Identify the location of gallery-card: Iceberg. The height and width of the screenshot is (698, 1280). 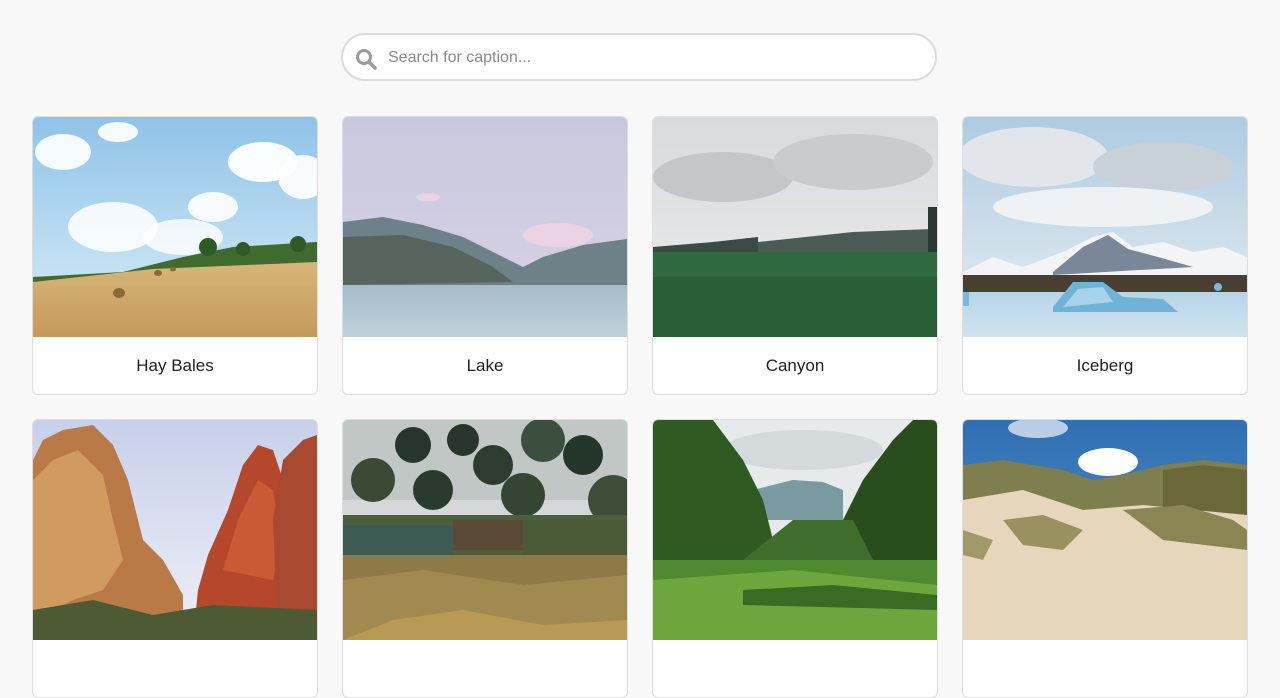
(1105, 255).